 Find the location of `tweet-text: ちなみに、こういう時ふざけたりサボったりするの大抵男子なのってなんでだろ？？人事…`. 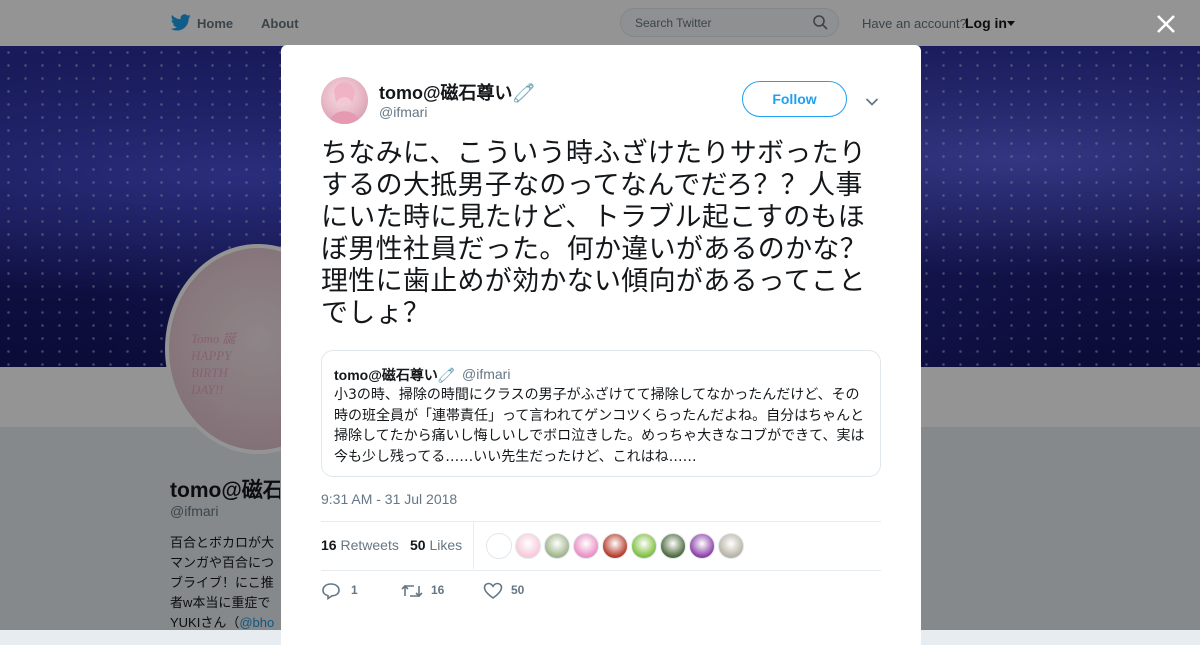

tweet-text: ちなみに、こういう時ふざけたりサボったりするの大抵男子なのってなんでだろ？？人事… is located at coordinates (594, 233).